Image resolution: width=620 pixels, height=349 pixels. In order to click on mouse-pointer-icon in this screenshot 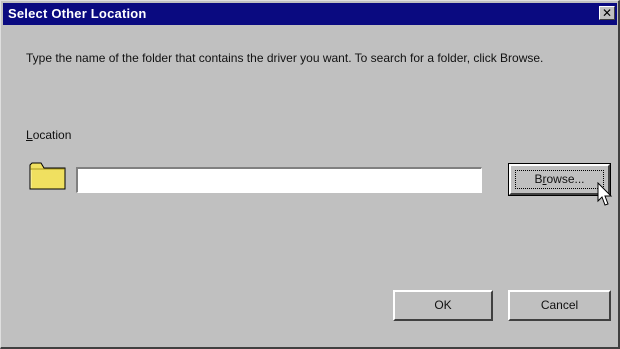, I will do `click(605, 194)`.